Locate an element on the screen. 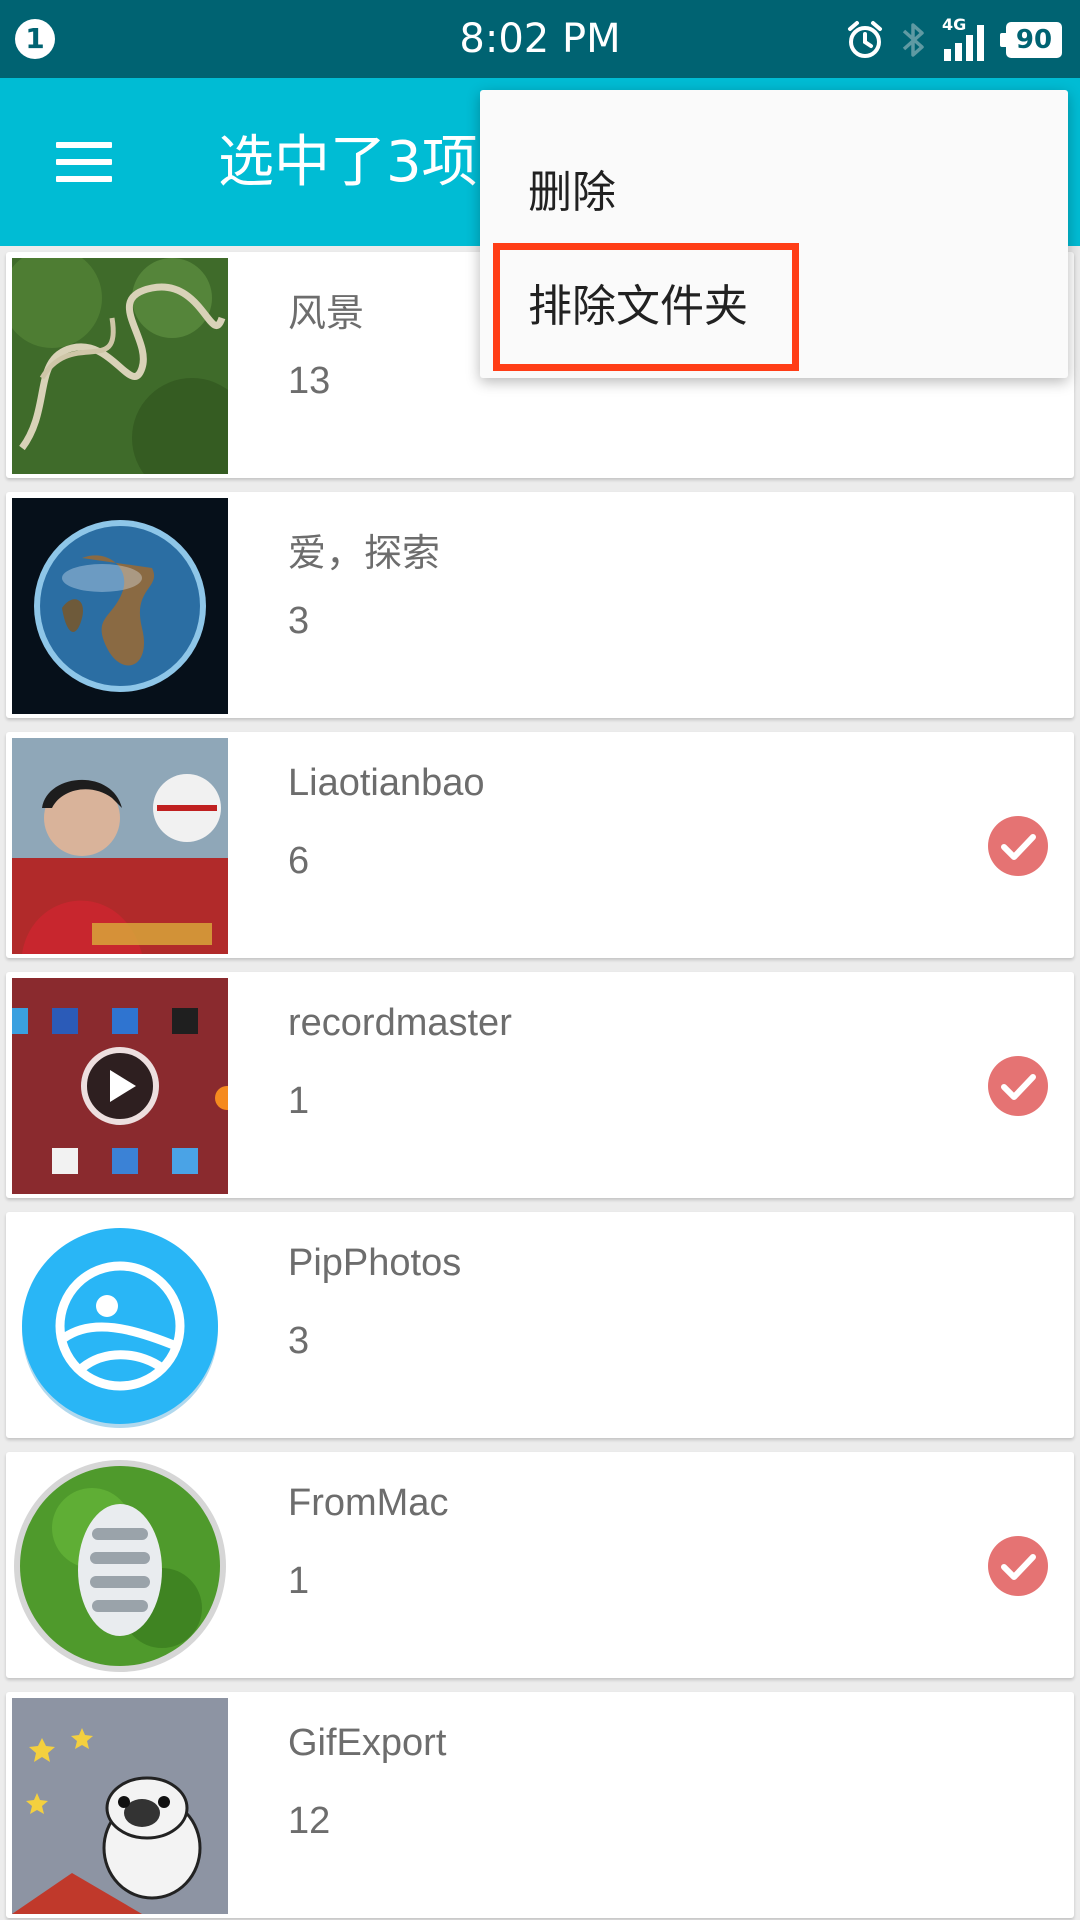 The width and height of the screenshot is (1080, 1920). folder-name: 爱，探索 is located at coordinates (364, 554).